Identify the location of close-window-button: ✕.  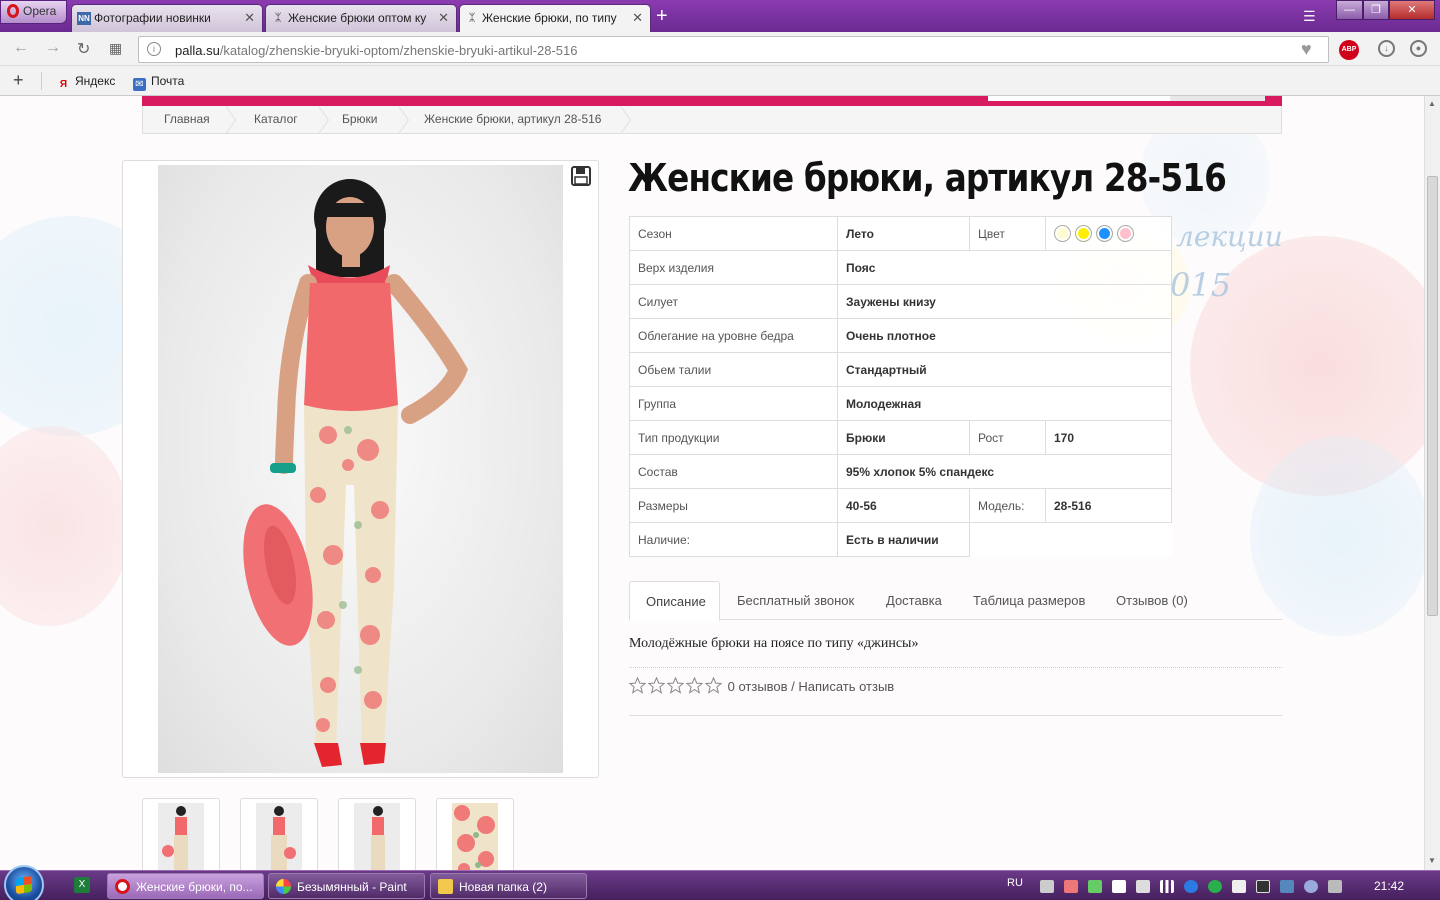
(1412, 10).